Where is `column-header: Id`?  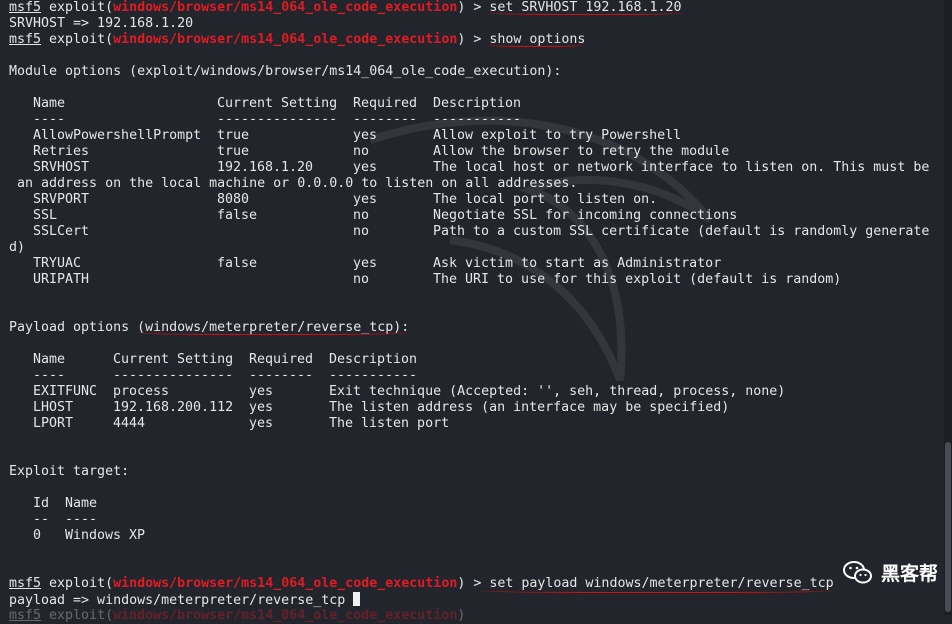
column-header: Id is located at coordinates (41, 503).